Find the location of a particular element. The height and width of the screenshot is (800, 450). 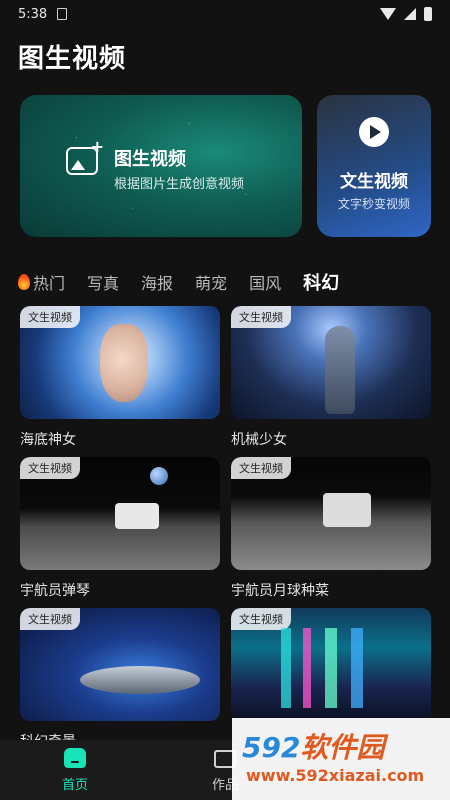

wifi-icon is located at coordinates (388, 14).